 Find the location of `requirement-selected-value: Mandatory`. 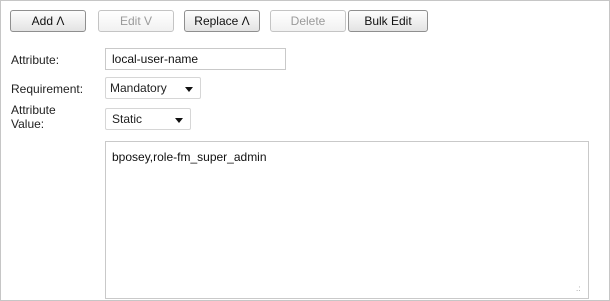

requirement-selected-value: Mandatory is located at coordinates (138, 88).